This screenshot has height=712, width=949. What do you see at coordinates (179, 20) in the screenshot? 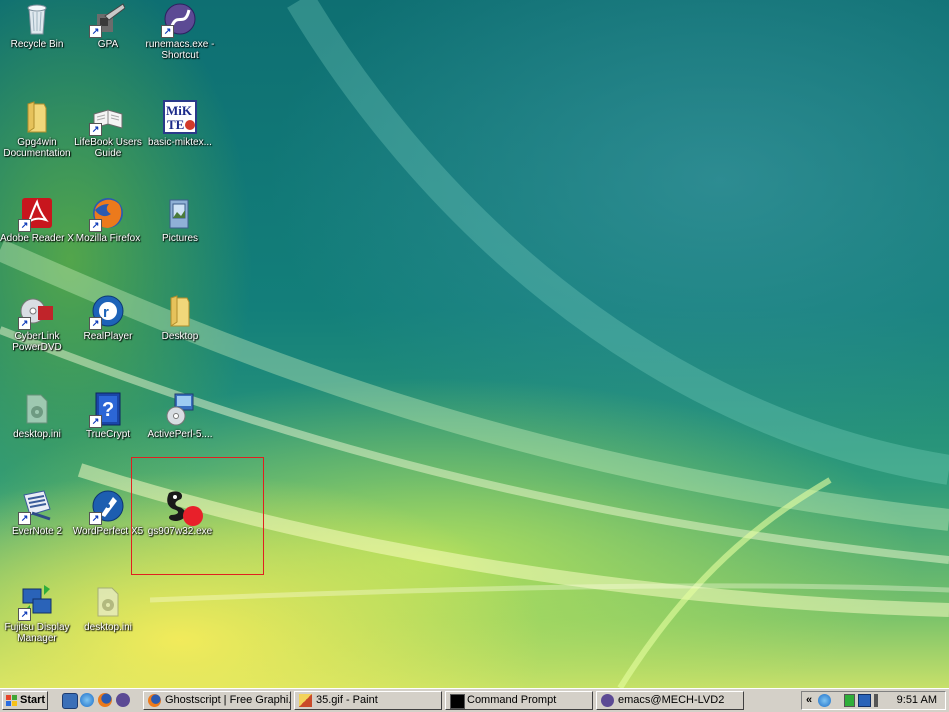
I see `emacs-icon: ↗` at bounding box center [179, 20].